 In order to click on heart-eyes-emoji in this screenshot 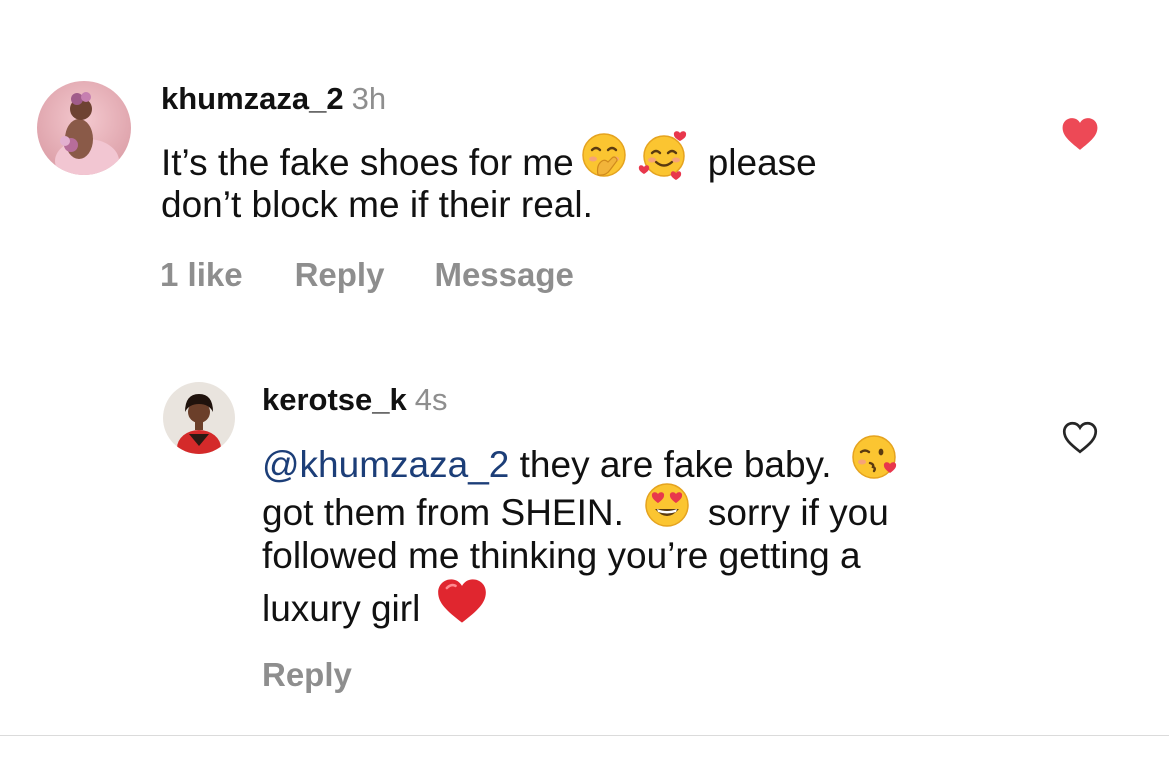, I will do `click(667, 511)`.